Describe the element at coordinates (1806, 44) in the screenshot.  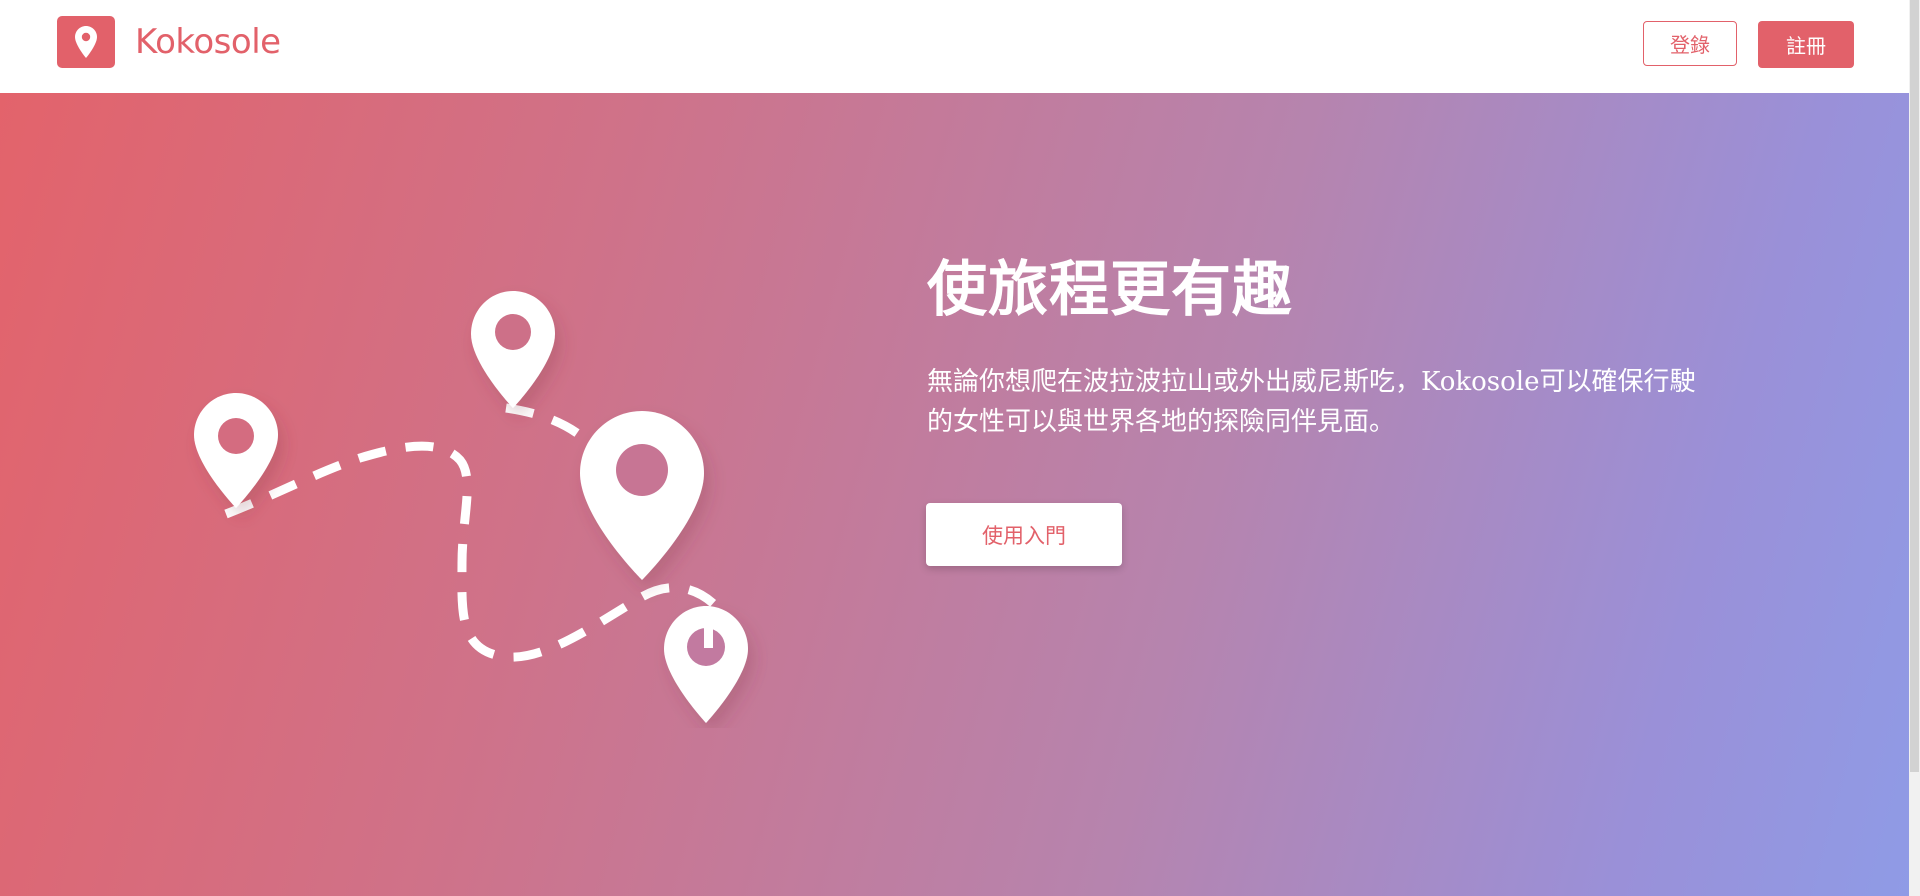
I see `register-button: 註冊` at that location.